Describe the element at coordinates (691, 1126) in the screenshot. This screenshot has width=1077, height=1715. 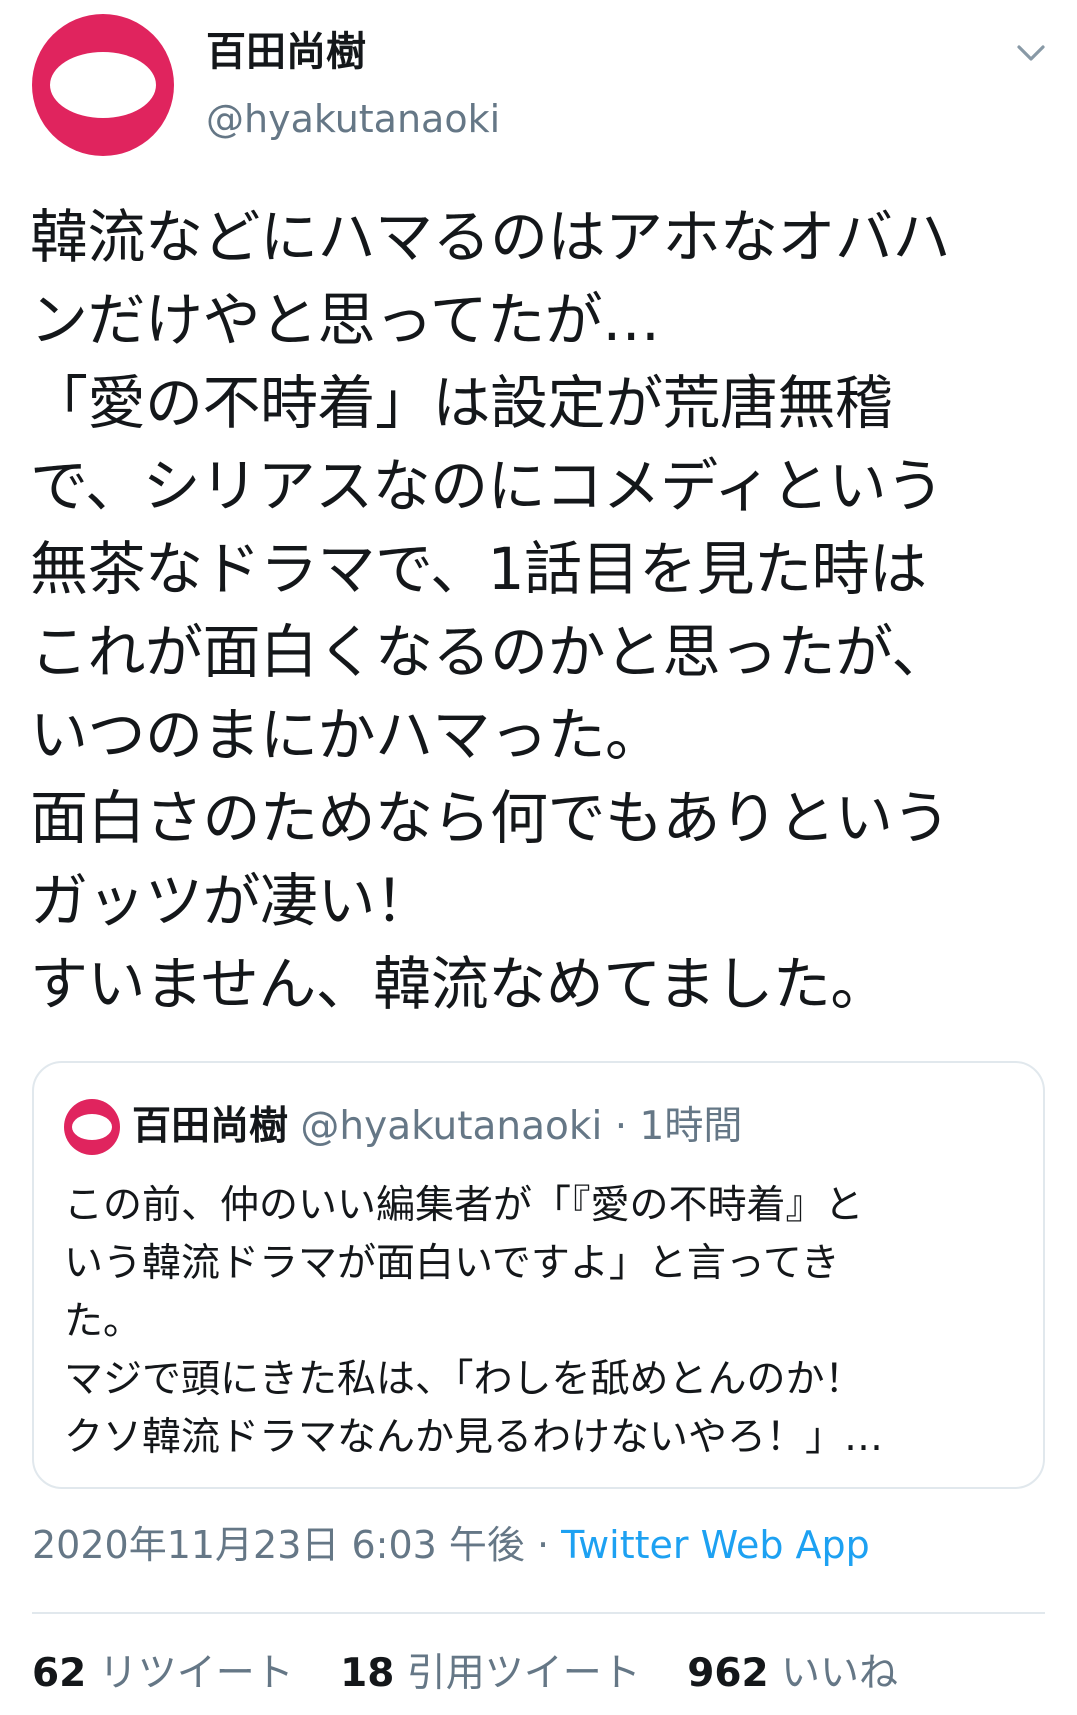
I see `quoted-tweet-time: 1時間` at that location.